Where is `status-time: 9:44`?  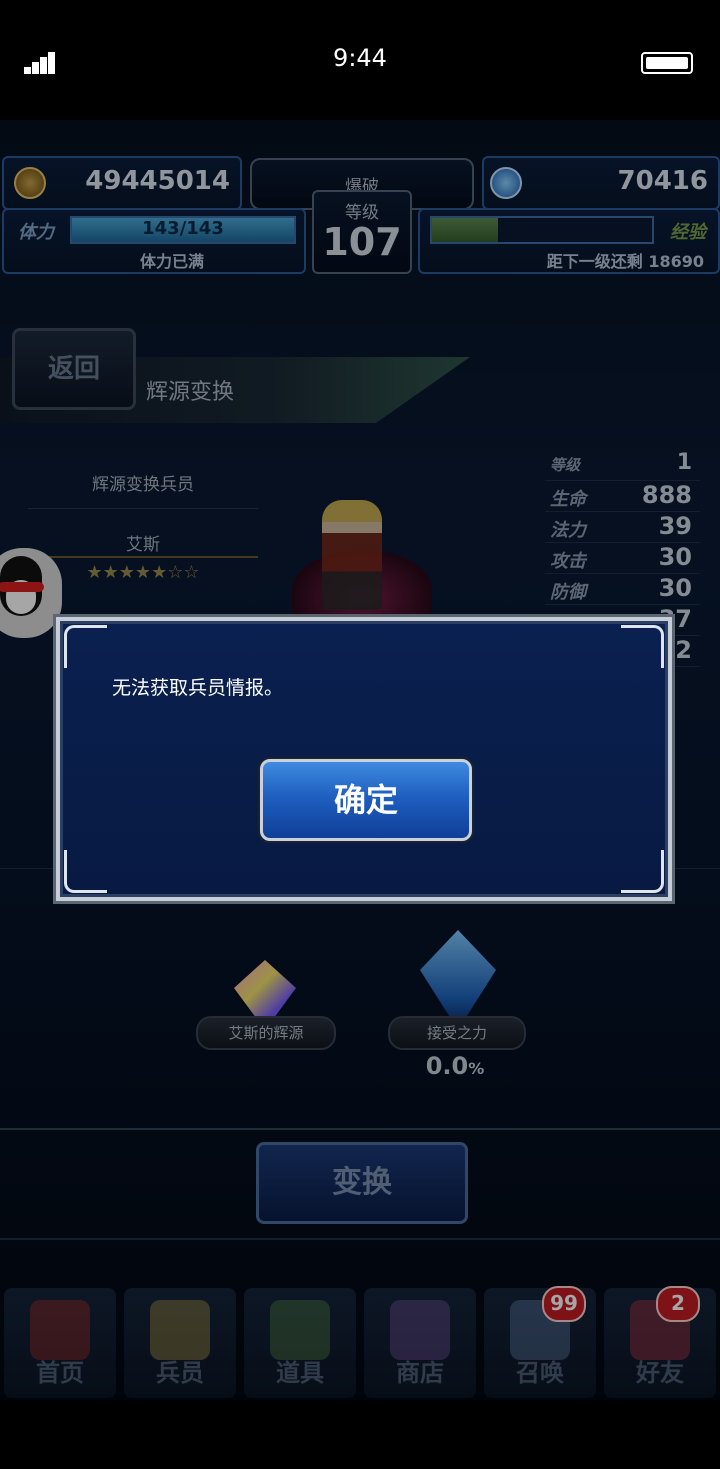
status-time: 9:44 is located at coordinates (360, 58).